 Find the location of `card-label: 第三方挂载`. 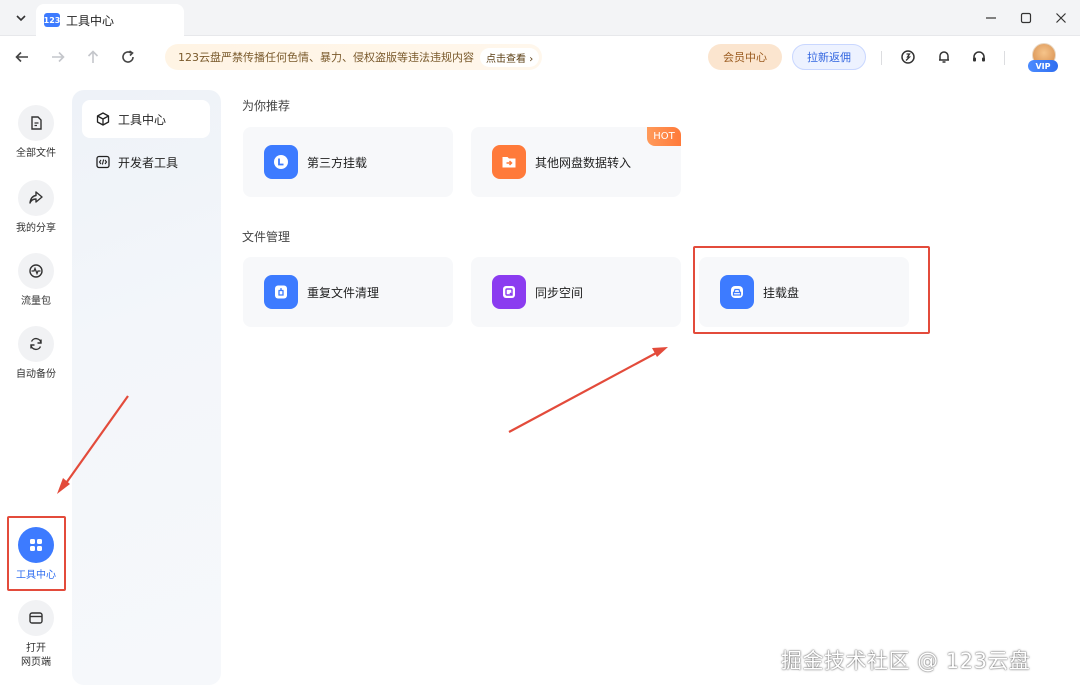

card-label: 第三方挂载 is located at coordinates (337, 162).